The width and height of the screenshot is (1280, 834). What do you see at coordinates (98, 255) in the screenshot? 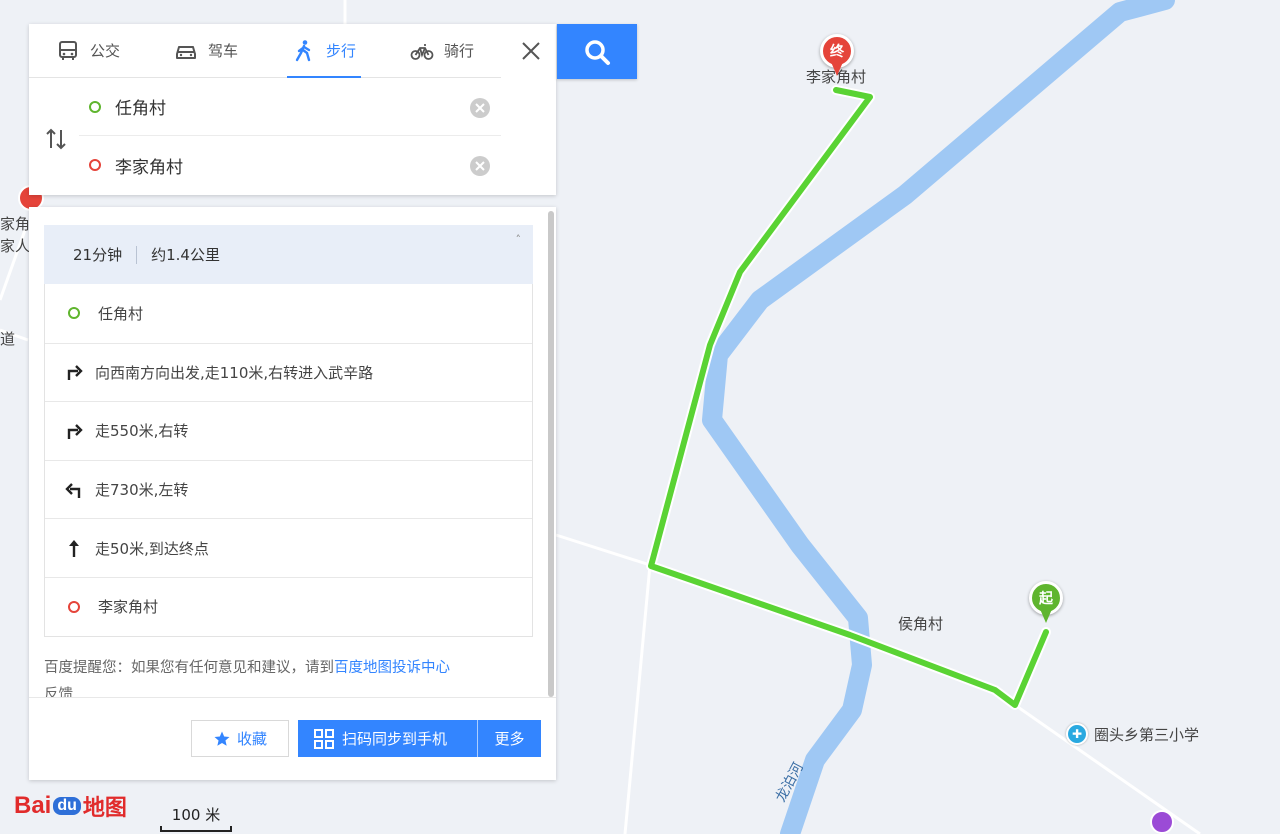
I see `route-duration: 21分钟` at bounding box center [98, 255].